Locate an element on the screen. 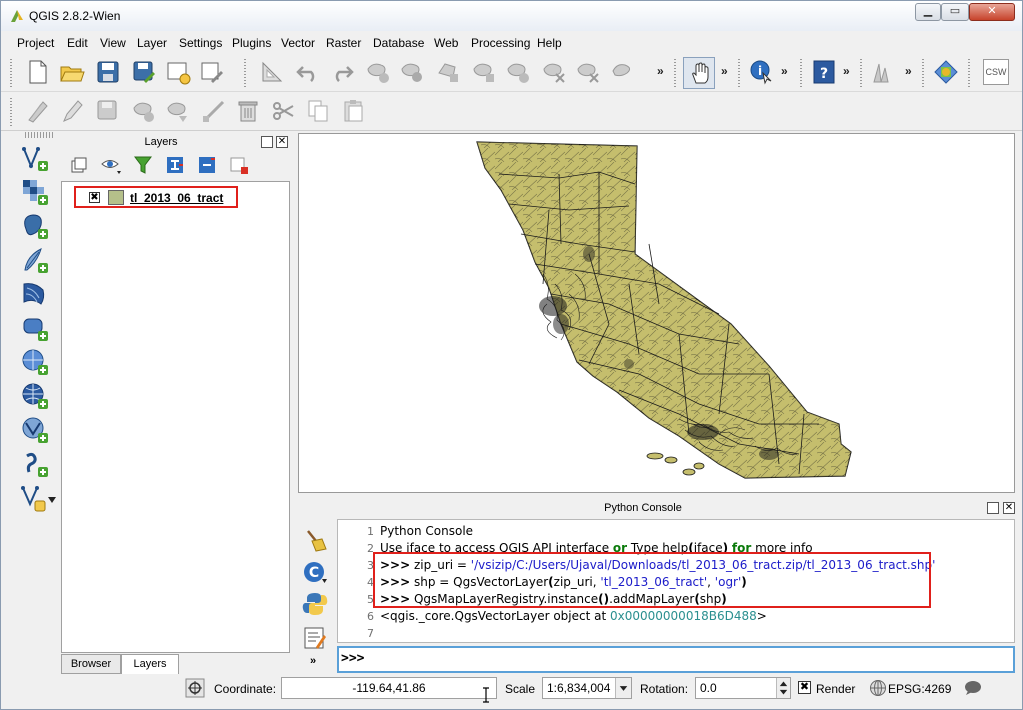 The height and width of the screenshot is (710, 1023). add-raster-layer-icon is located at coordinates (35, 192).